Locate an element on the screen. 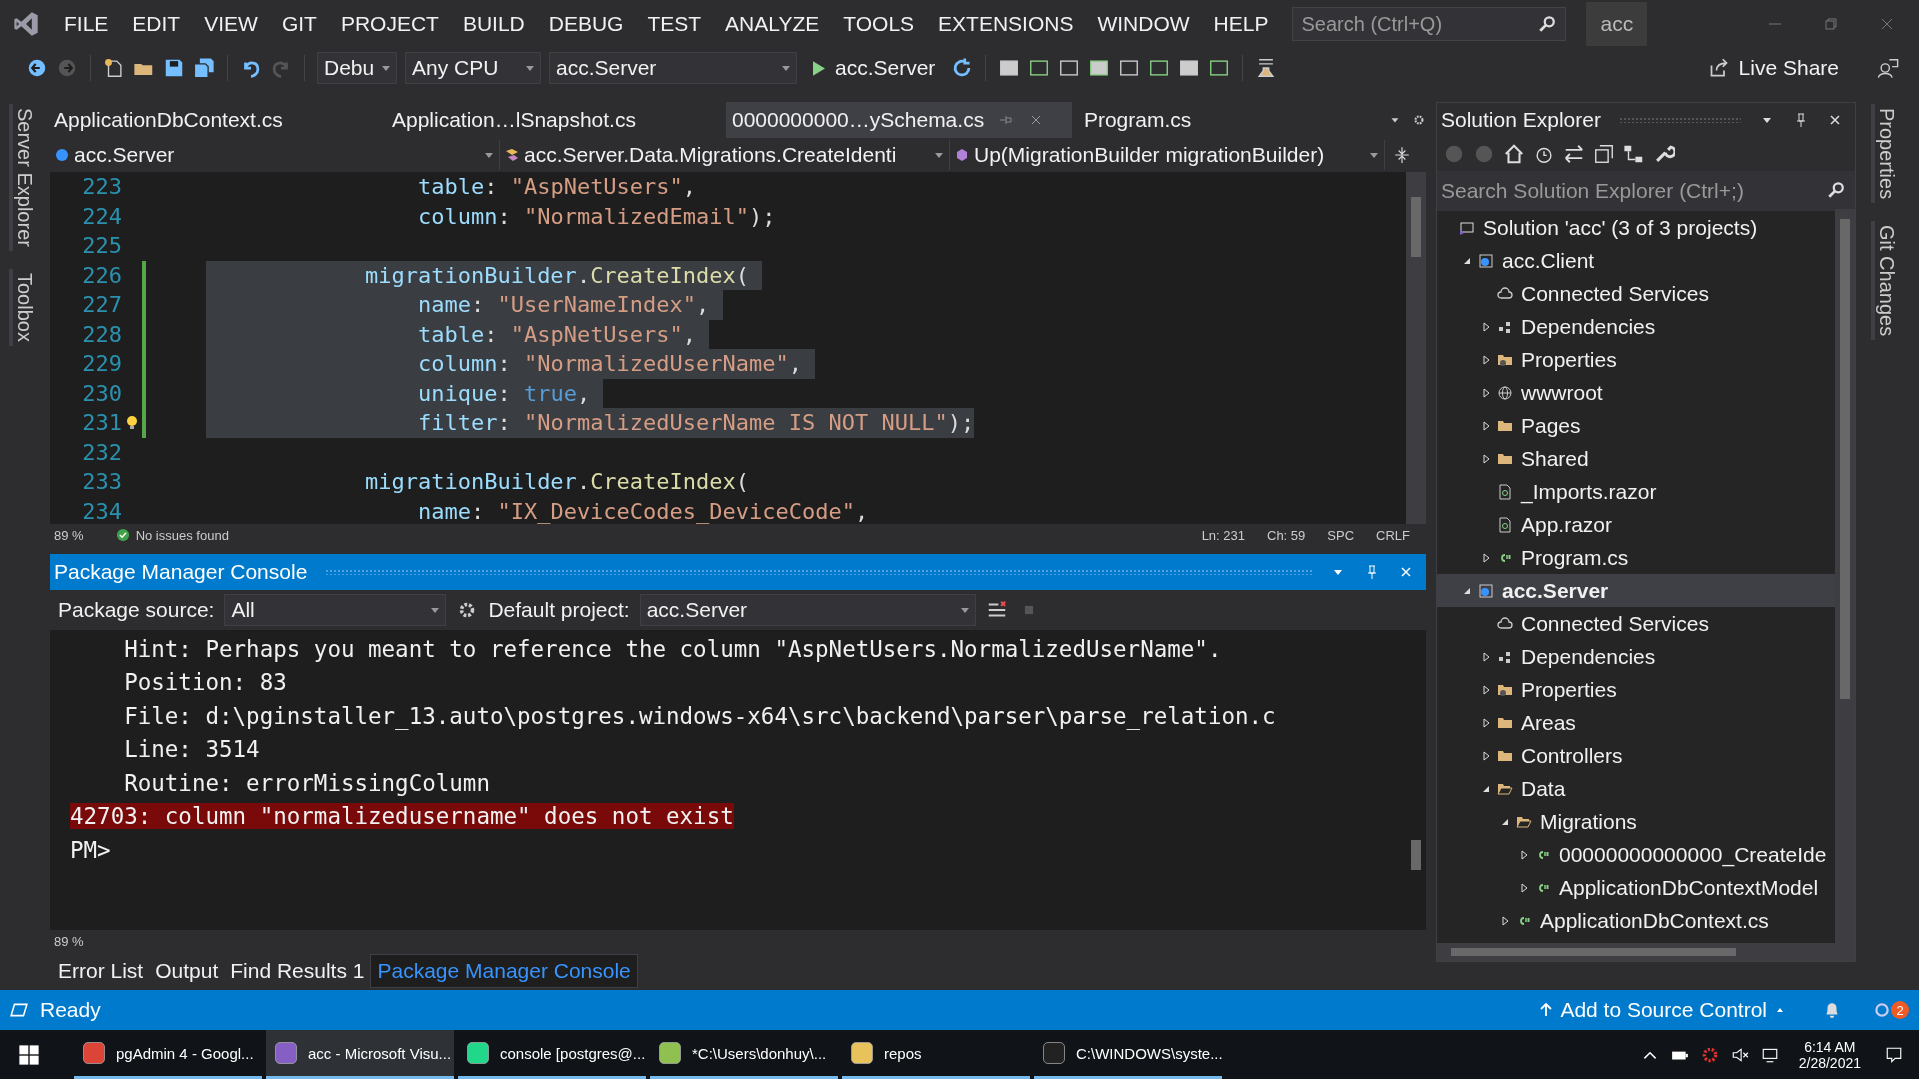 The width and height of the screenshot is (1919, 1079). gear-icon is located at coordinates (1709, 1054).